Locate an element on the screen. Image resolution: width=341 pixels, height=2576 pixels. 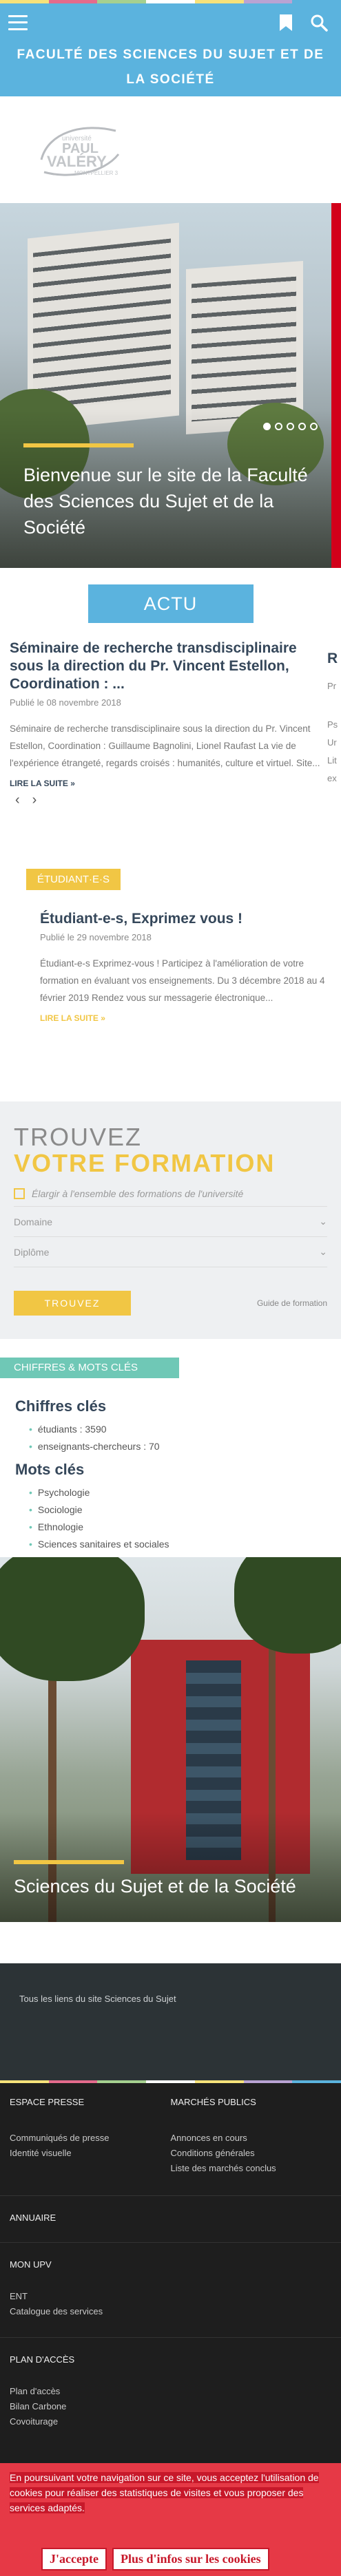
list-item: Psychologie is located at coordinates (178, 1493).